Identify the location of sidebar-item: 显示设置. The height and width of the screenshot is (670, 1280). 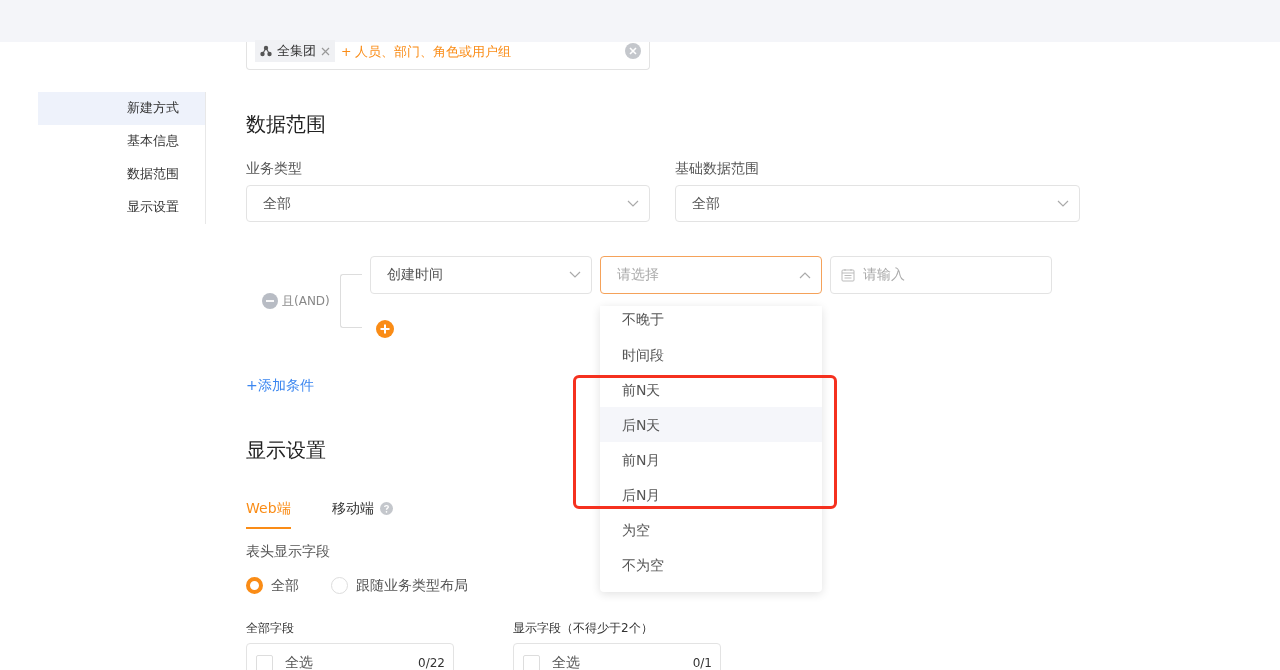
(121, 207).